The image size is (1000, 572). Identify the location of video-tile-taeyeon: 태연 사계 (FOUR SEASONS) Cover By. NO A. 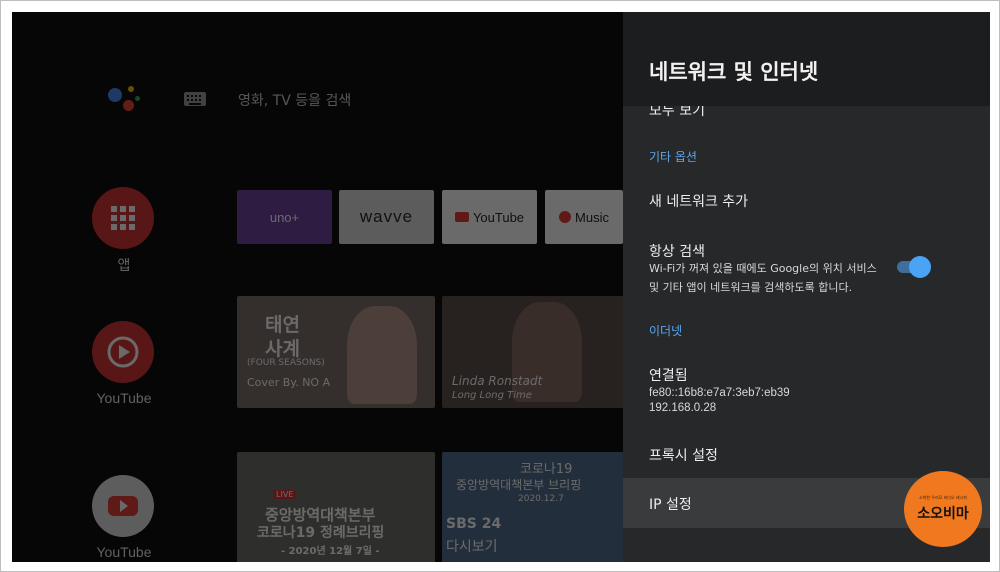
(336, 352).